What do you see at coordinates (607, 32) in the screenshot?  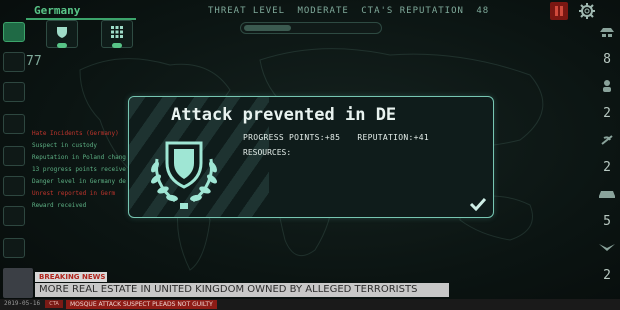 I see `spy-icon` at bounding box center [607, 32].